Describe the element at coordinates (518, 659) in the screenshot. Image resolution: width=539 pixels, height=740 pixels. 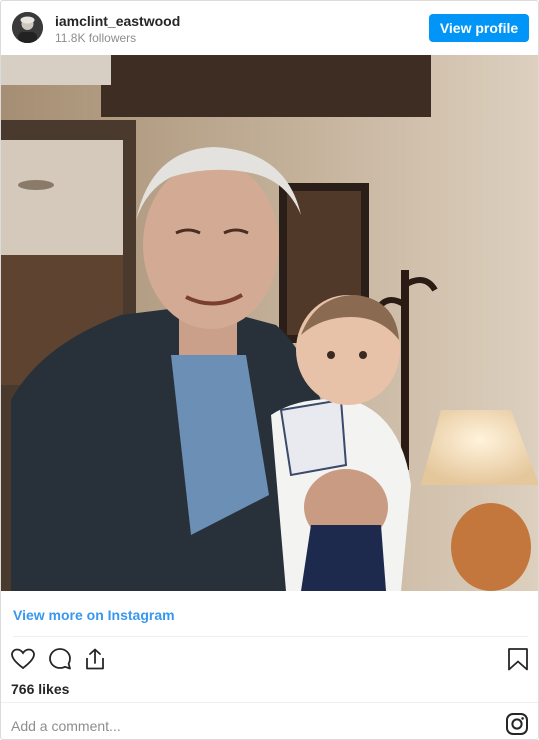
I see `bookmark-icon` at that location.